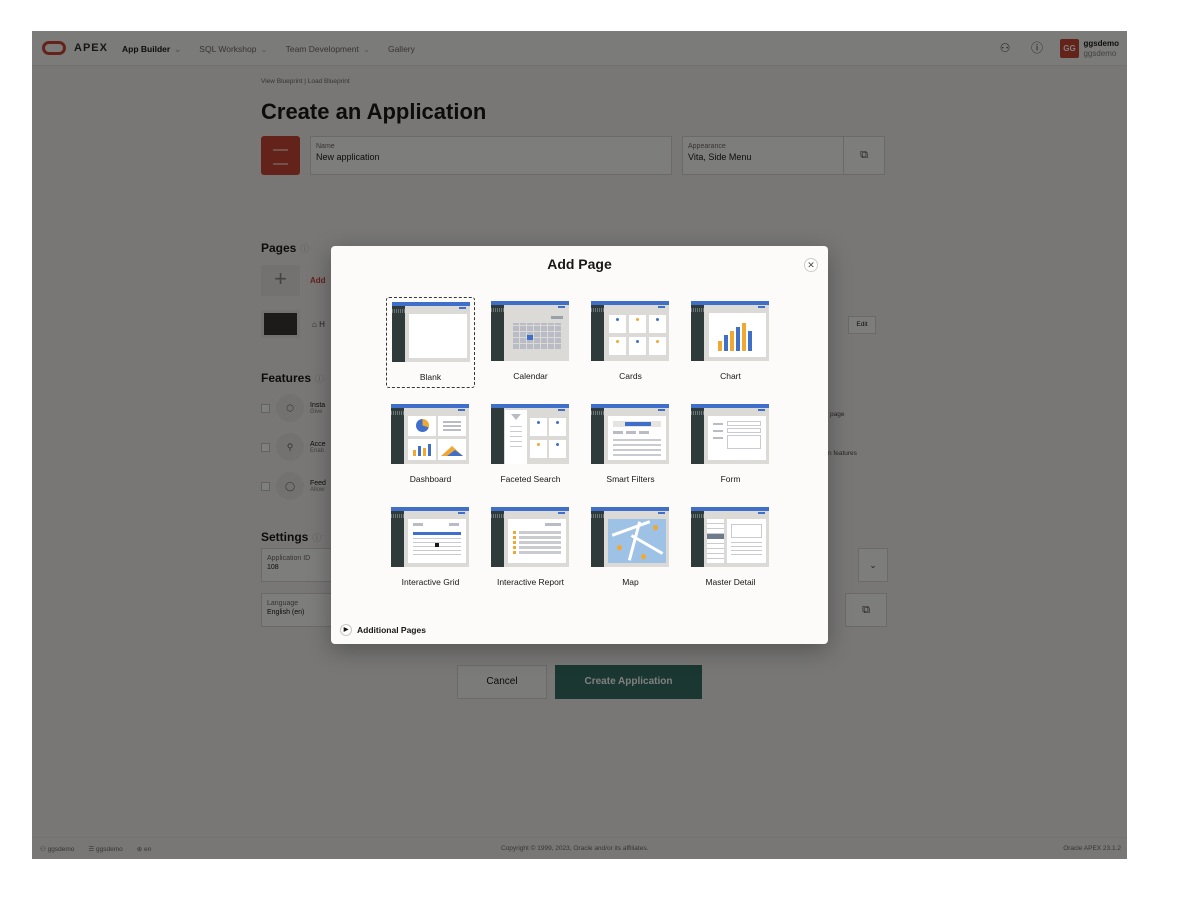  I want to click on smart-filters-page-icon, so click(630, 434).